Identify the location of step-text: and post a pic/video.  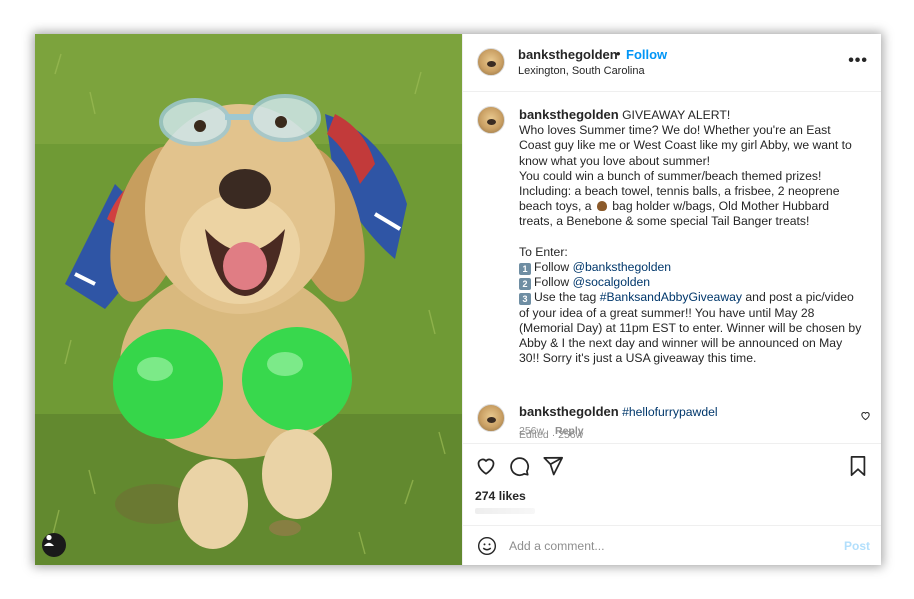
(799, 297).